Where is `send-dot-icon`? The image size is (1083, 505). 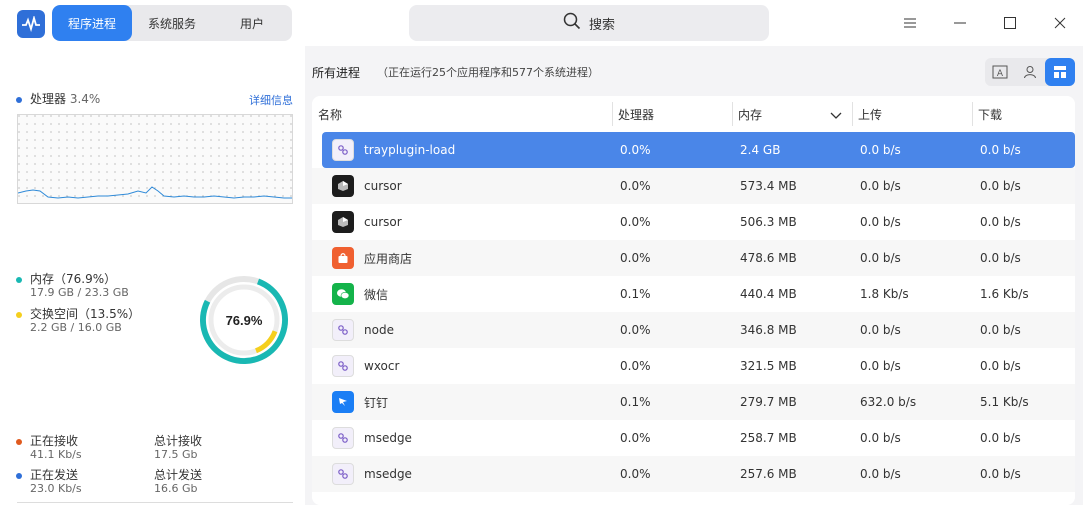
send-dot-icon is located at coordinates (19, 475).